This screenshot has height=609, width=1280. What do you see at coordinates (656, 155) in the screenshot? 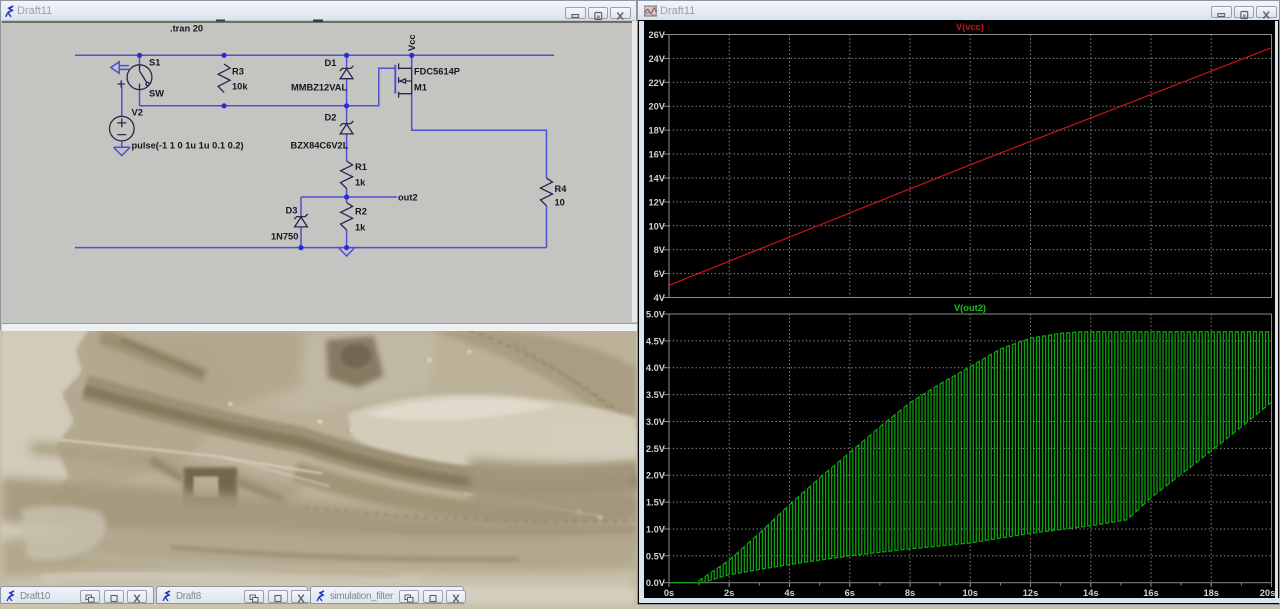
I see `svg-text: 16V` at bounding box center [656, 155].